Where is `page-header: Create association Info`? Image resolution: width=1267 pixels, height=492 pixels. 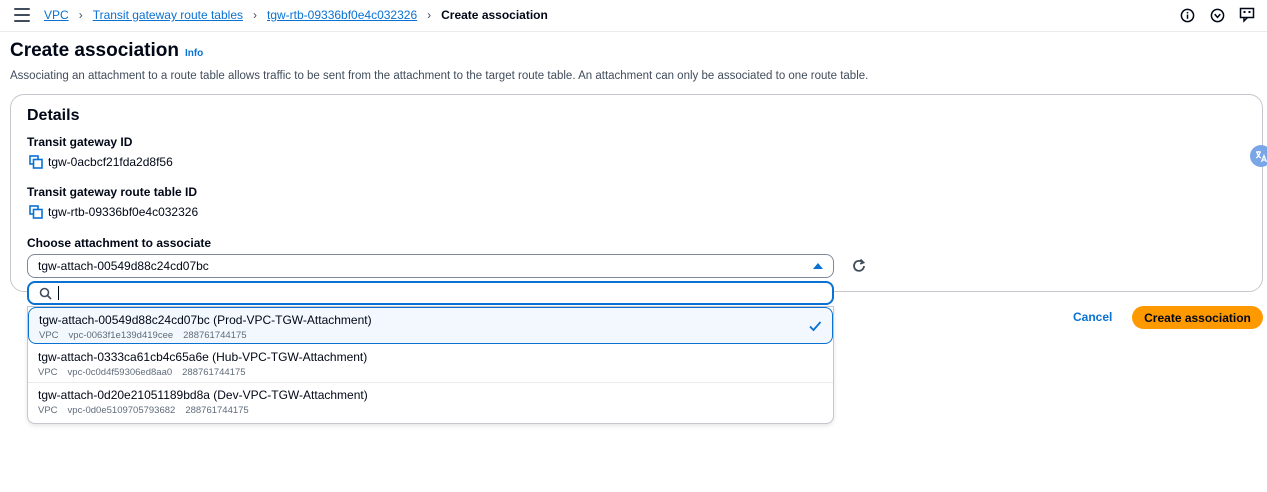 page-header: Create association Info is located at coordinates (106, 51).